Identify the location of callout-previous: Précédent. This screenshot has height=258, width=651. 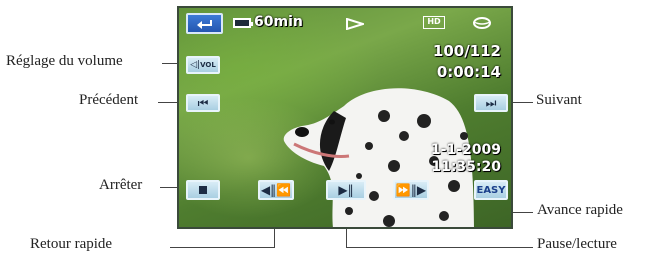
(109, 100).